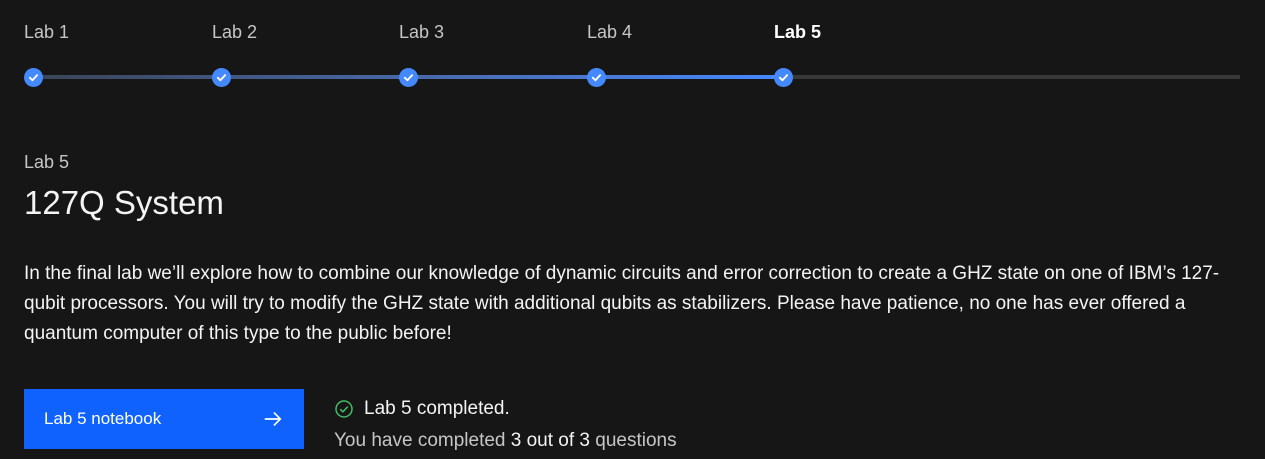  What do you see at coordinates (103, 418) in the screenshot?
I see `lab-notebook-button-label: Lab 5 notebook` at bounding box center [103, 418].